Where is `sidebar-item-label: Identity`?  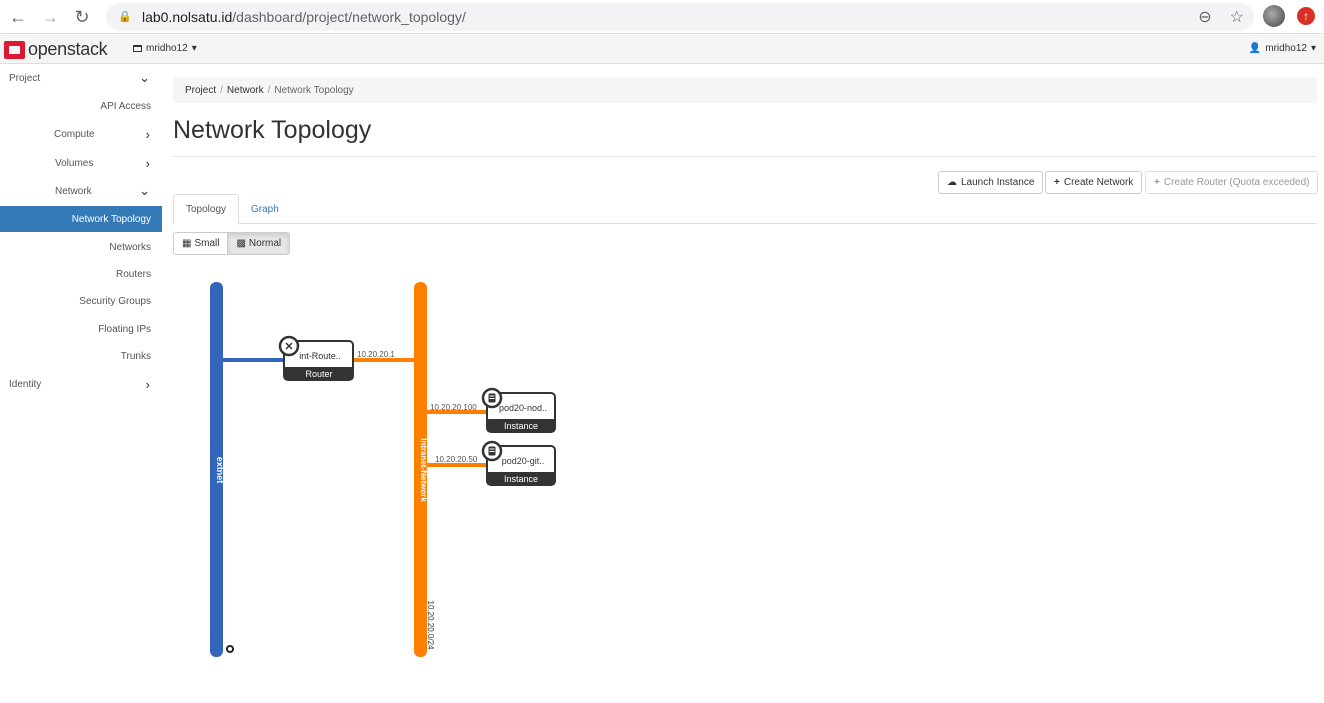
sidebar-item-label: Identity is located at coordinates (25, 384).